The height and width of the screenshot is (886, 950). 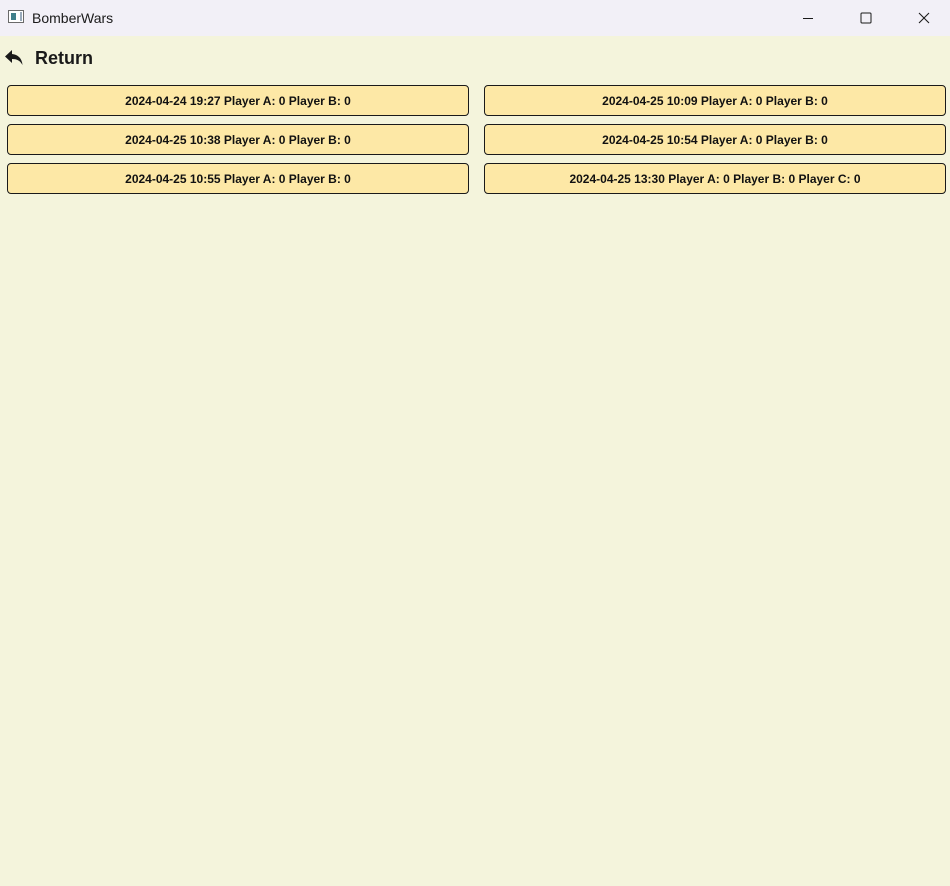 I want to click on return-button: Return, so click(x=48, y=58).